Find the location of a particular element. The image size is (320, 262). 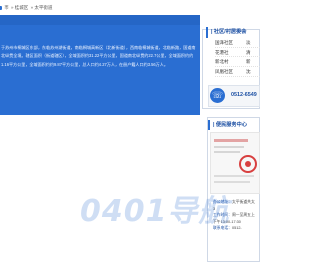

breadcrumb: 币 » 桂城区 » 太平街道 is located at coordinates (100, 8).